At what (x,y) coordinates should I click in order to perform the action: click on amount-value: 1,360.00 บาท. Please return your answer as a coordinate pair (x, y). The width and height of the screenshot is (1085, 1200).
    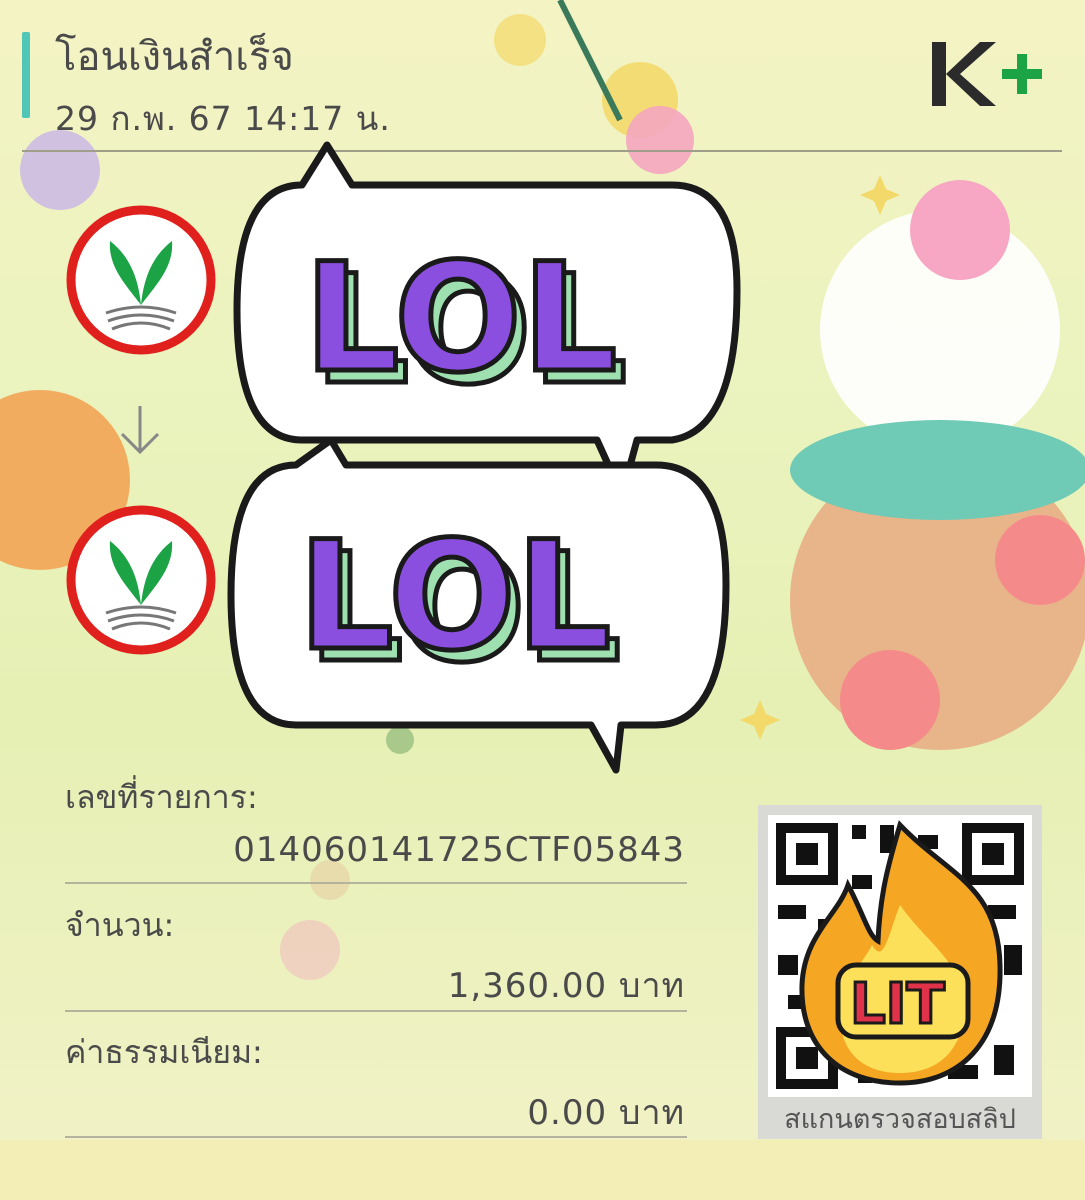
    Looking at the image, I should click on (566, 986).